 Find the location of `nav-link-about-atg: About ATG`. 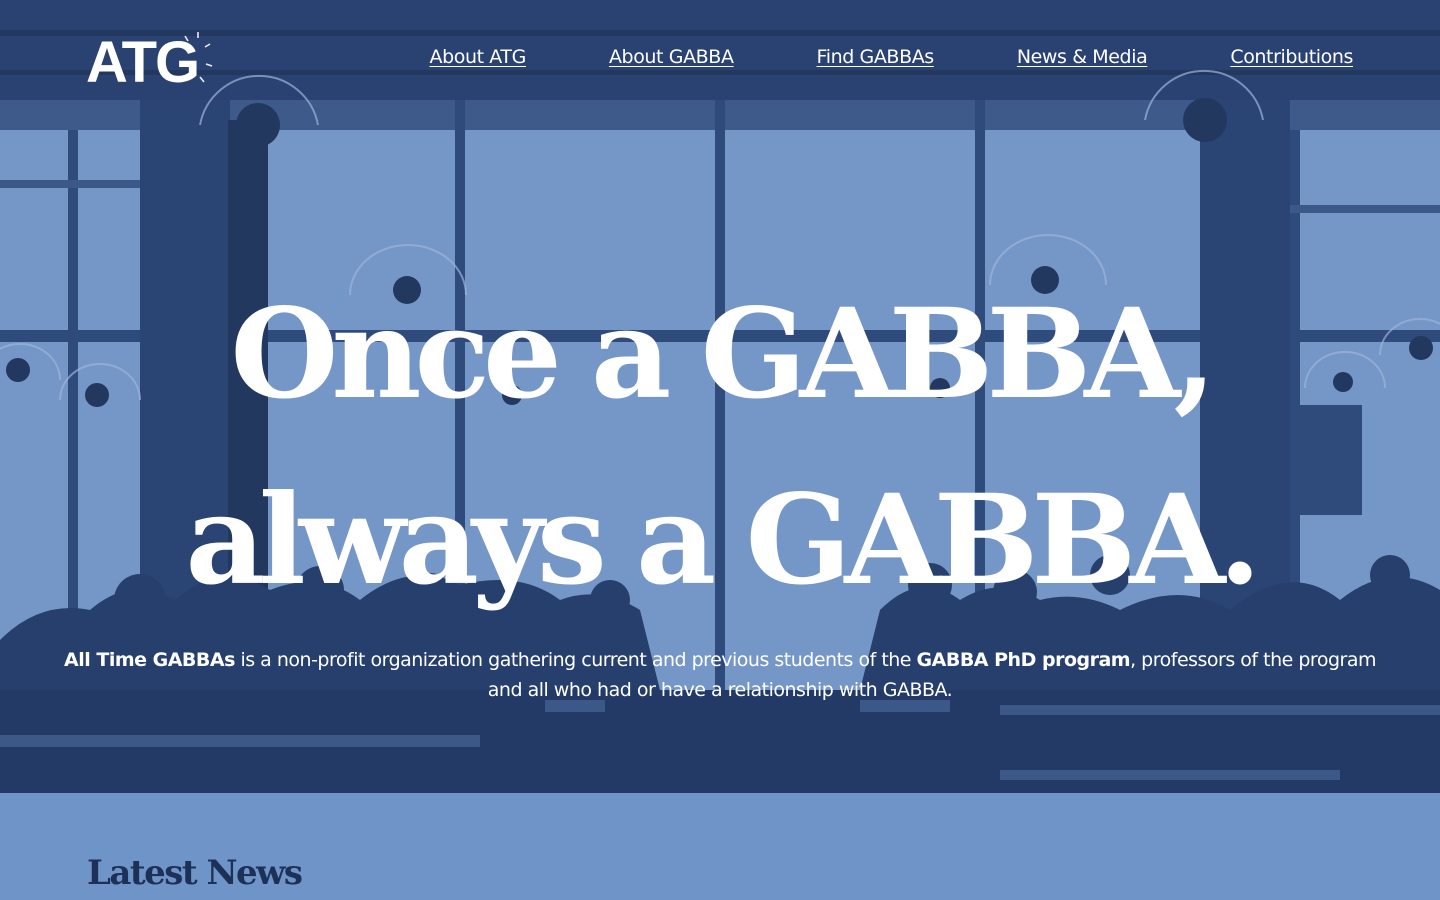

nav-link-about-atg: About ATG is located at coordinates (477, 57).